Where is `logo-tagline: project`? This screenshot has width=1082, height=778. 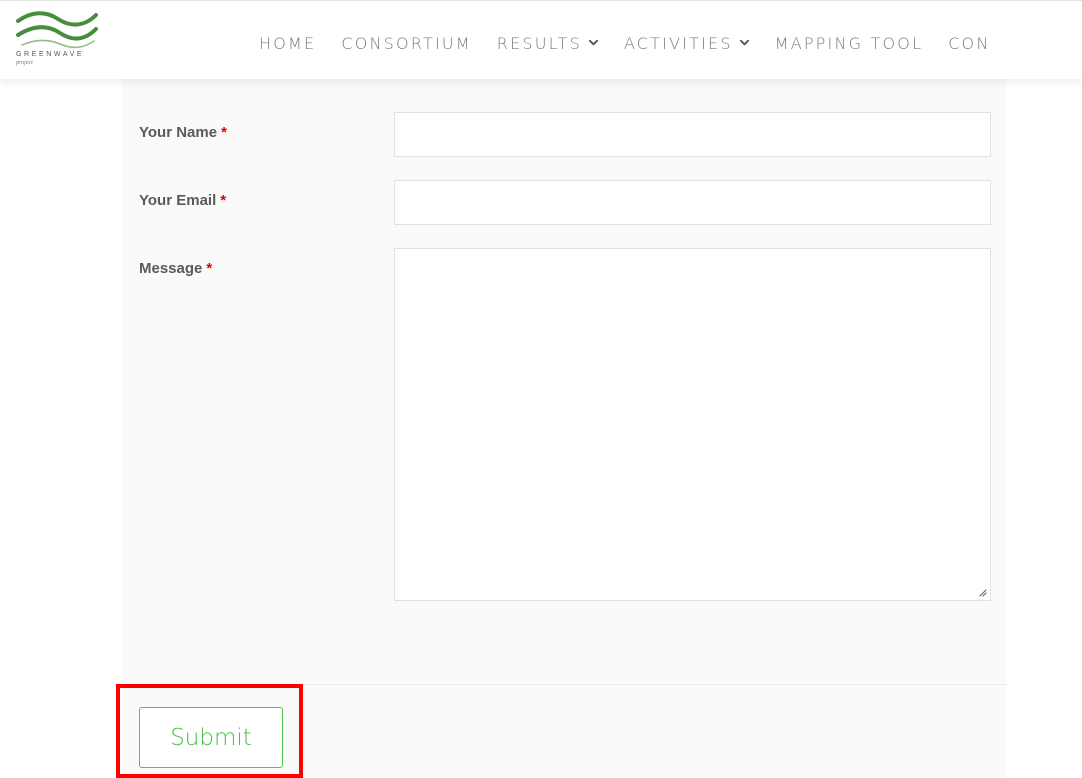
logo-tagline: project is located at coordinates (24, 63).